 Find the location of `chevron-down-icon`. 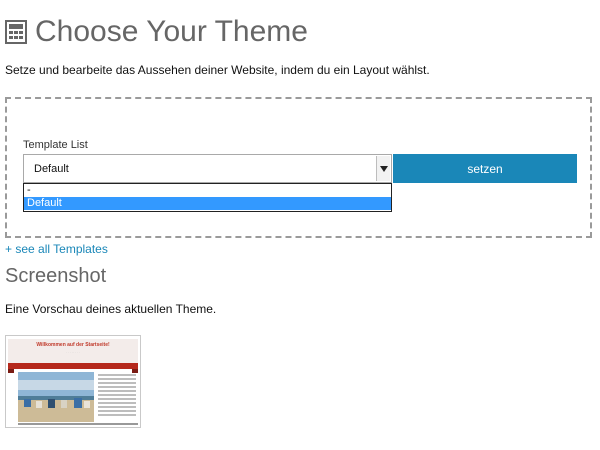

chevron-down-icon is located at coordinates (383, 168).